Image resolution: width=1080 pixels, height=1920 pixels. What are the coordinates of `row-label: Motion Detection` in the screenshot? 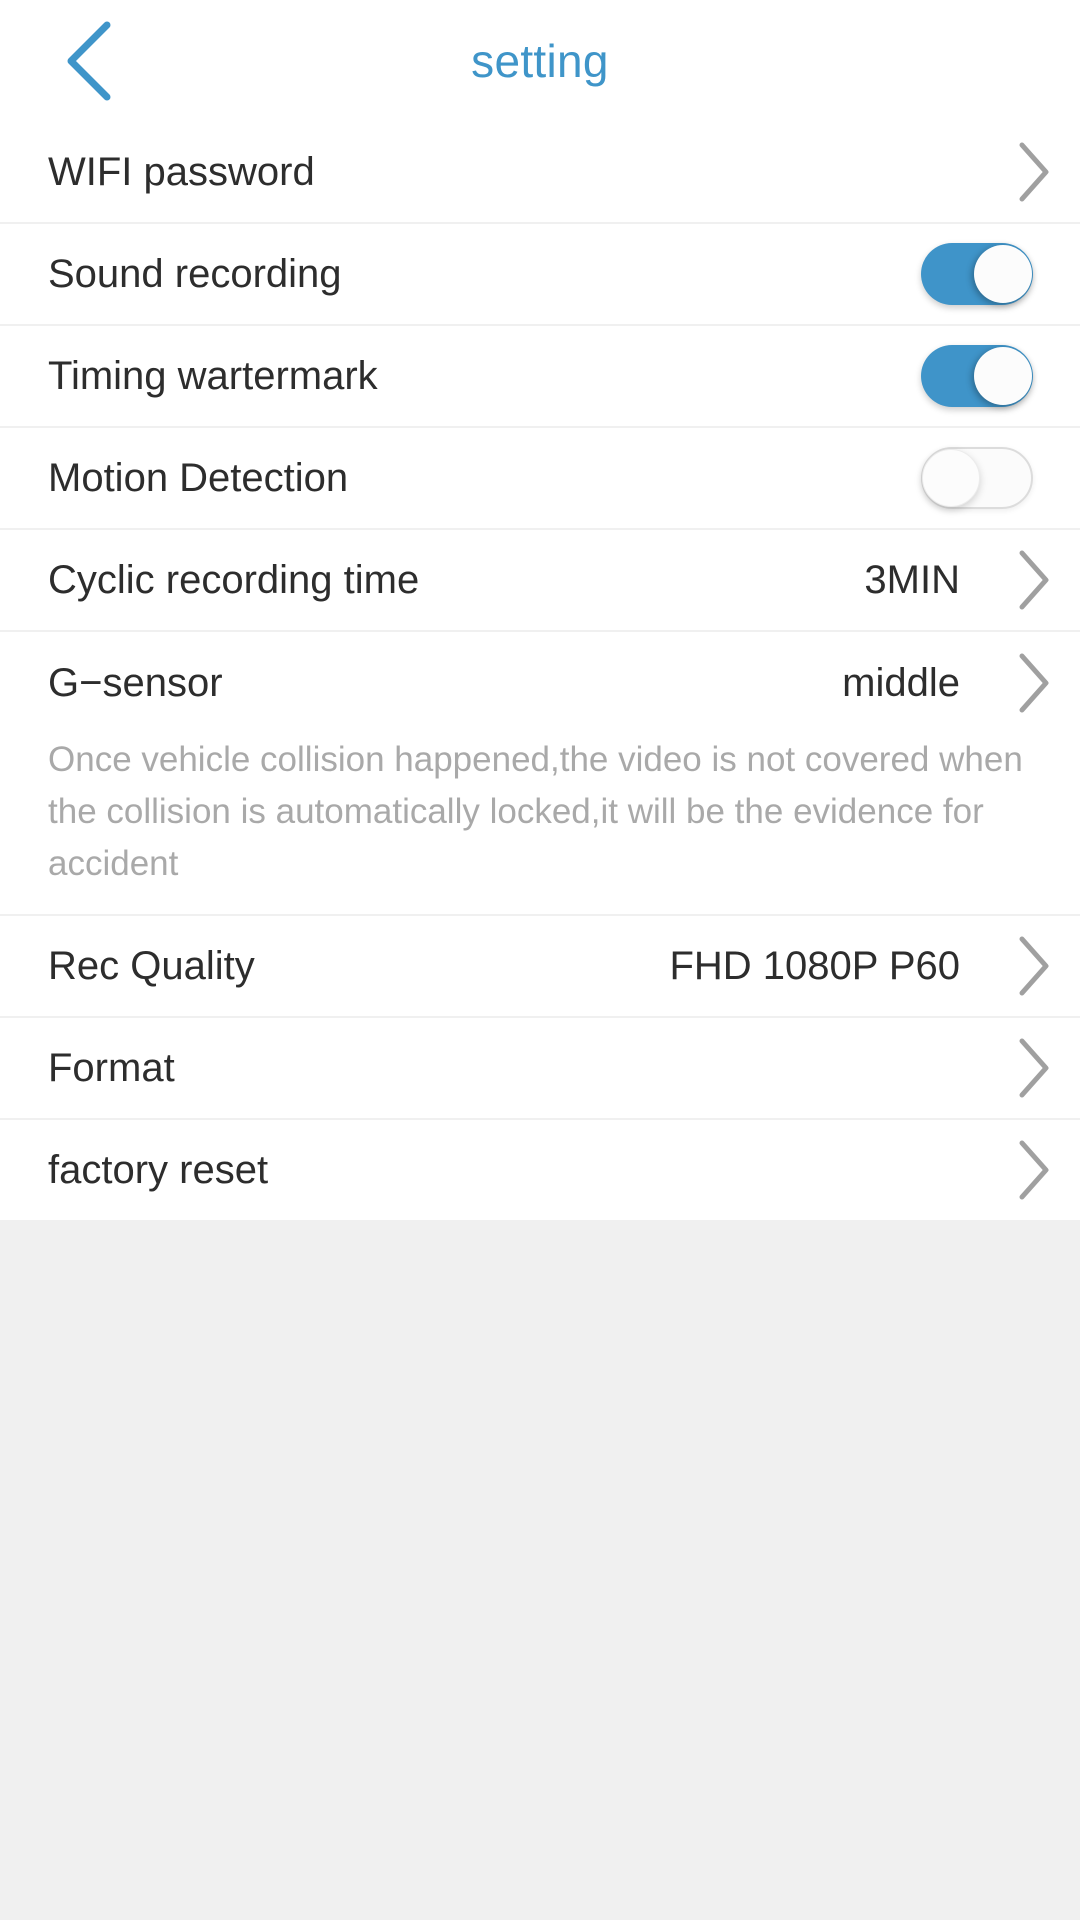 It's located at (198, 477).